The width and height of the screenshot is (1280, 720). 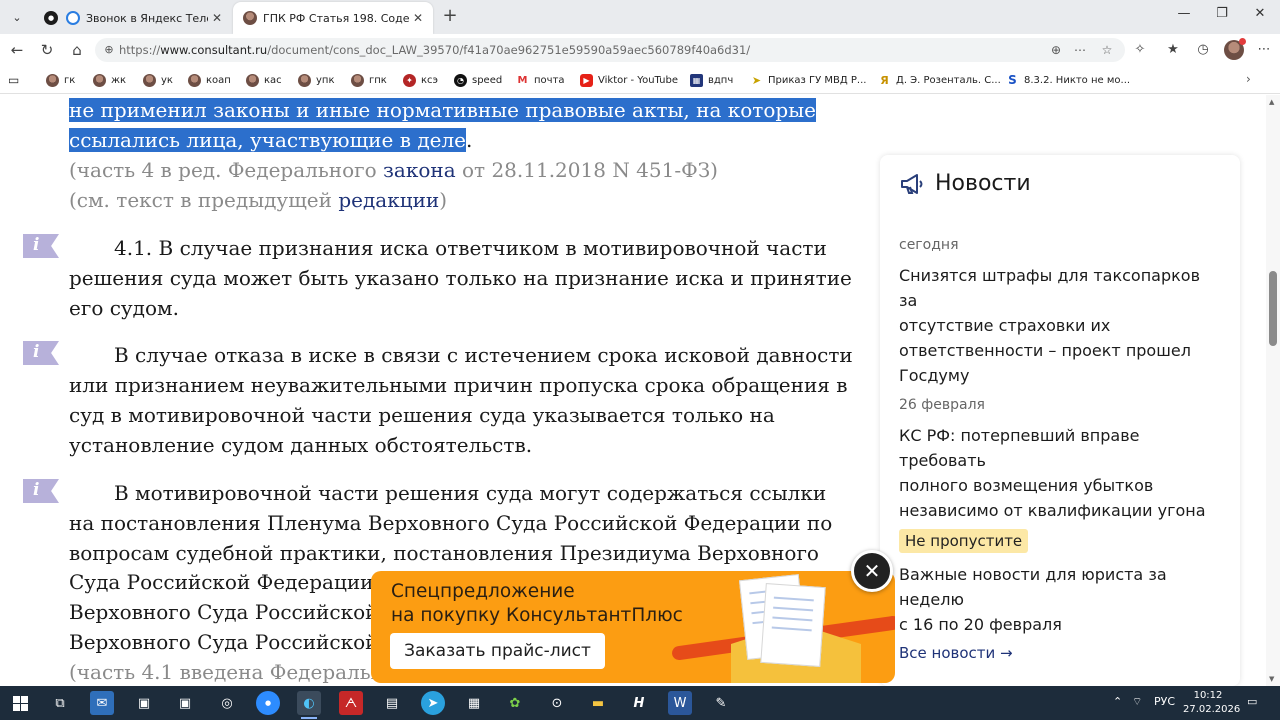 What do you see at coordinates (1173, 50) in the screenshot?
I see `favorites-icon: ★` at bounding box center [1173, 50].